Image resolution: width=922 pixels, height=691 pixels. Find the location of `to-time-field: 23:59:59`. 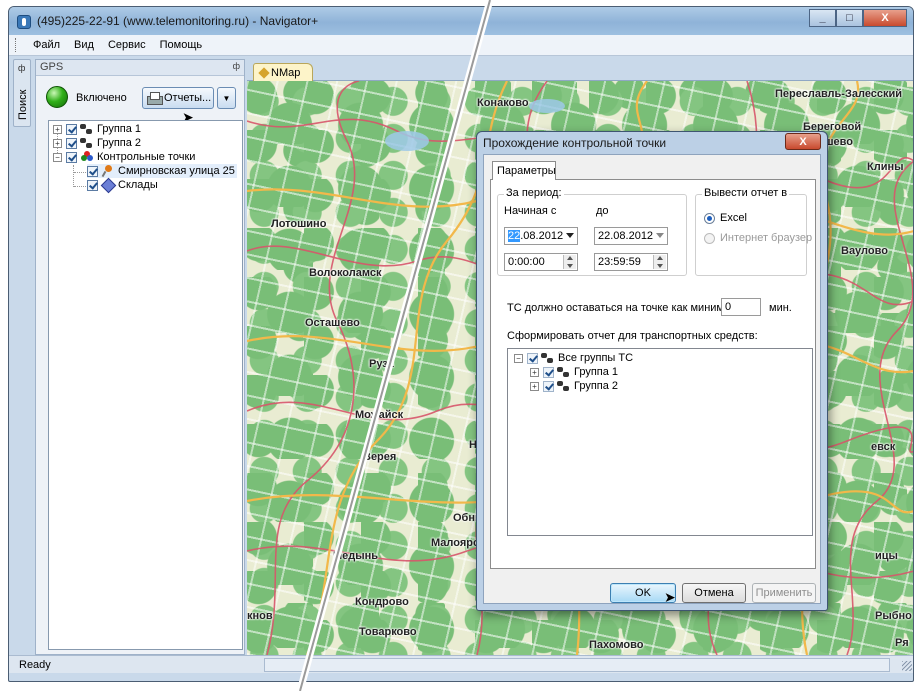

to-time-field: 23:59:59 is located at coordinates (631, 262).